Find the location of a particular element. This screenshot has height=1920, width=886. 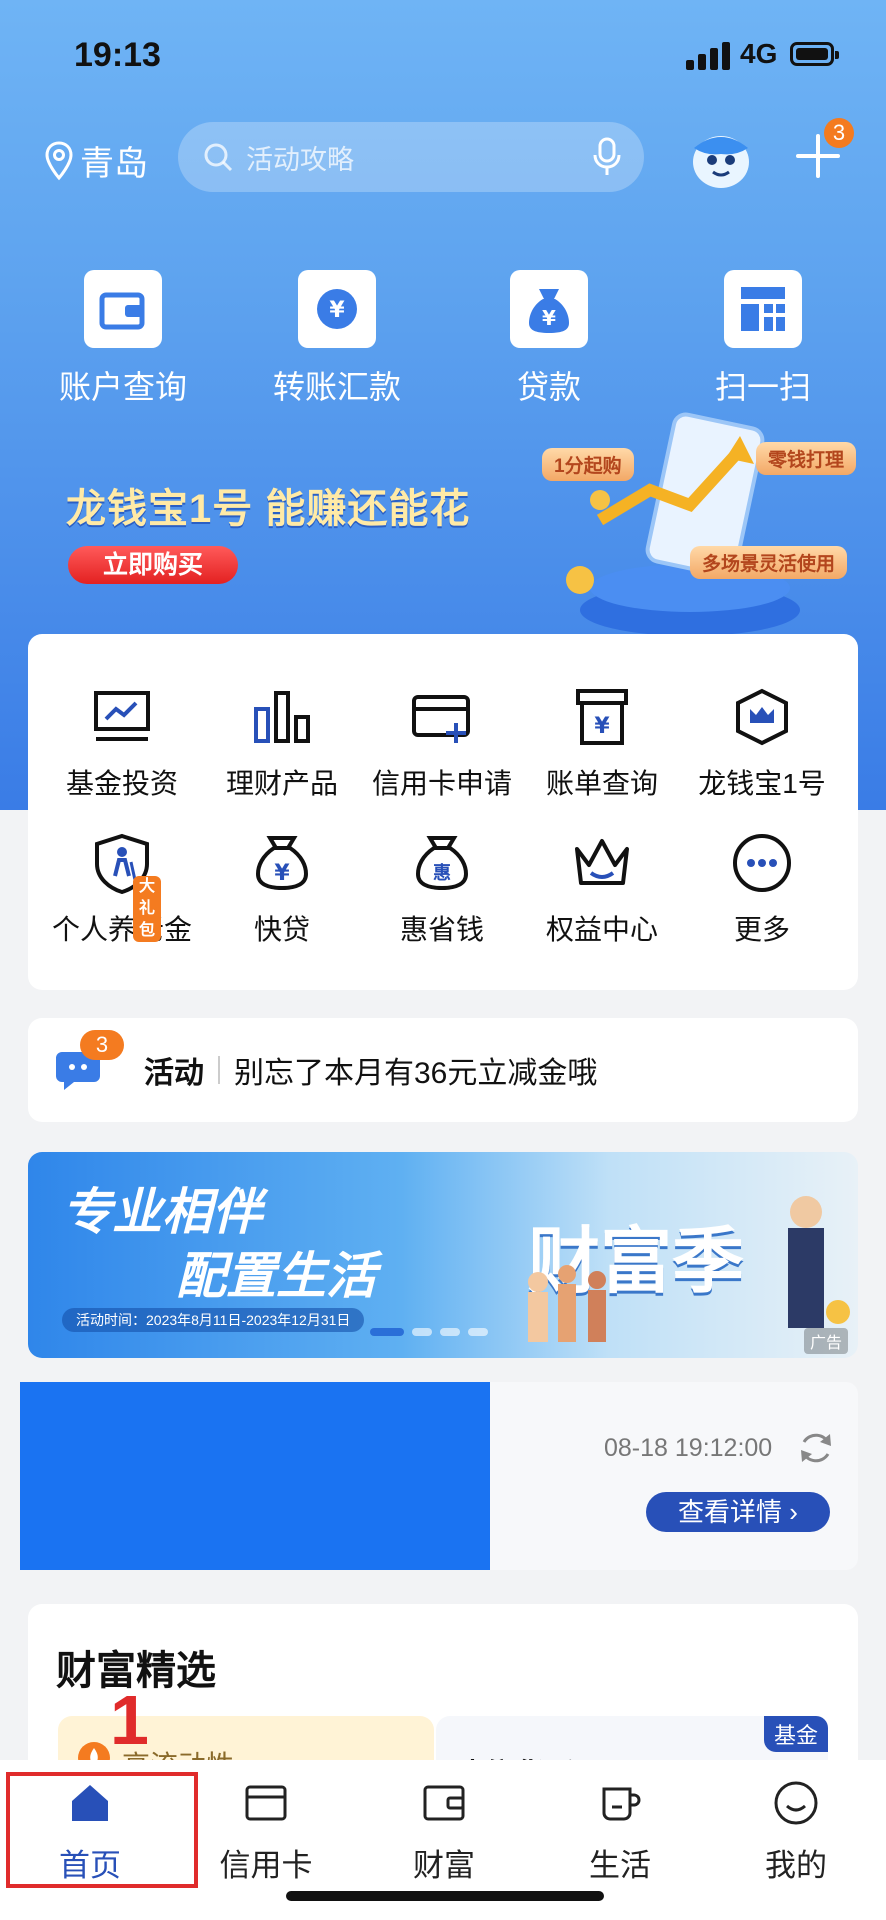

bill-icon: ¥ is located at coordinates (602, 717).